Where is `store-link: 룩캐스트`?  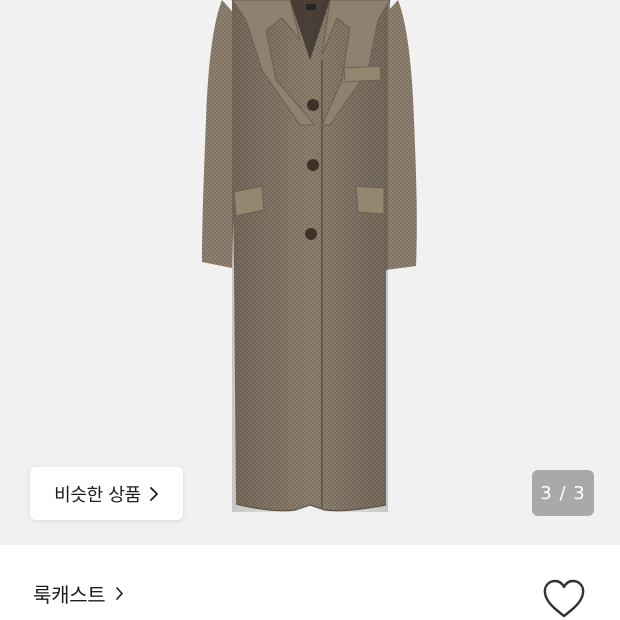
store-link: 룩캐스트 is located at coordinates (78, 593).